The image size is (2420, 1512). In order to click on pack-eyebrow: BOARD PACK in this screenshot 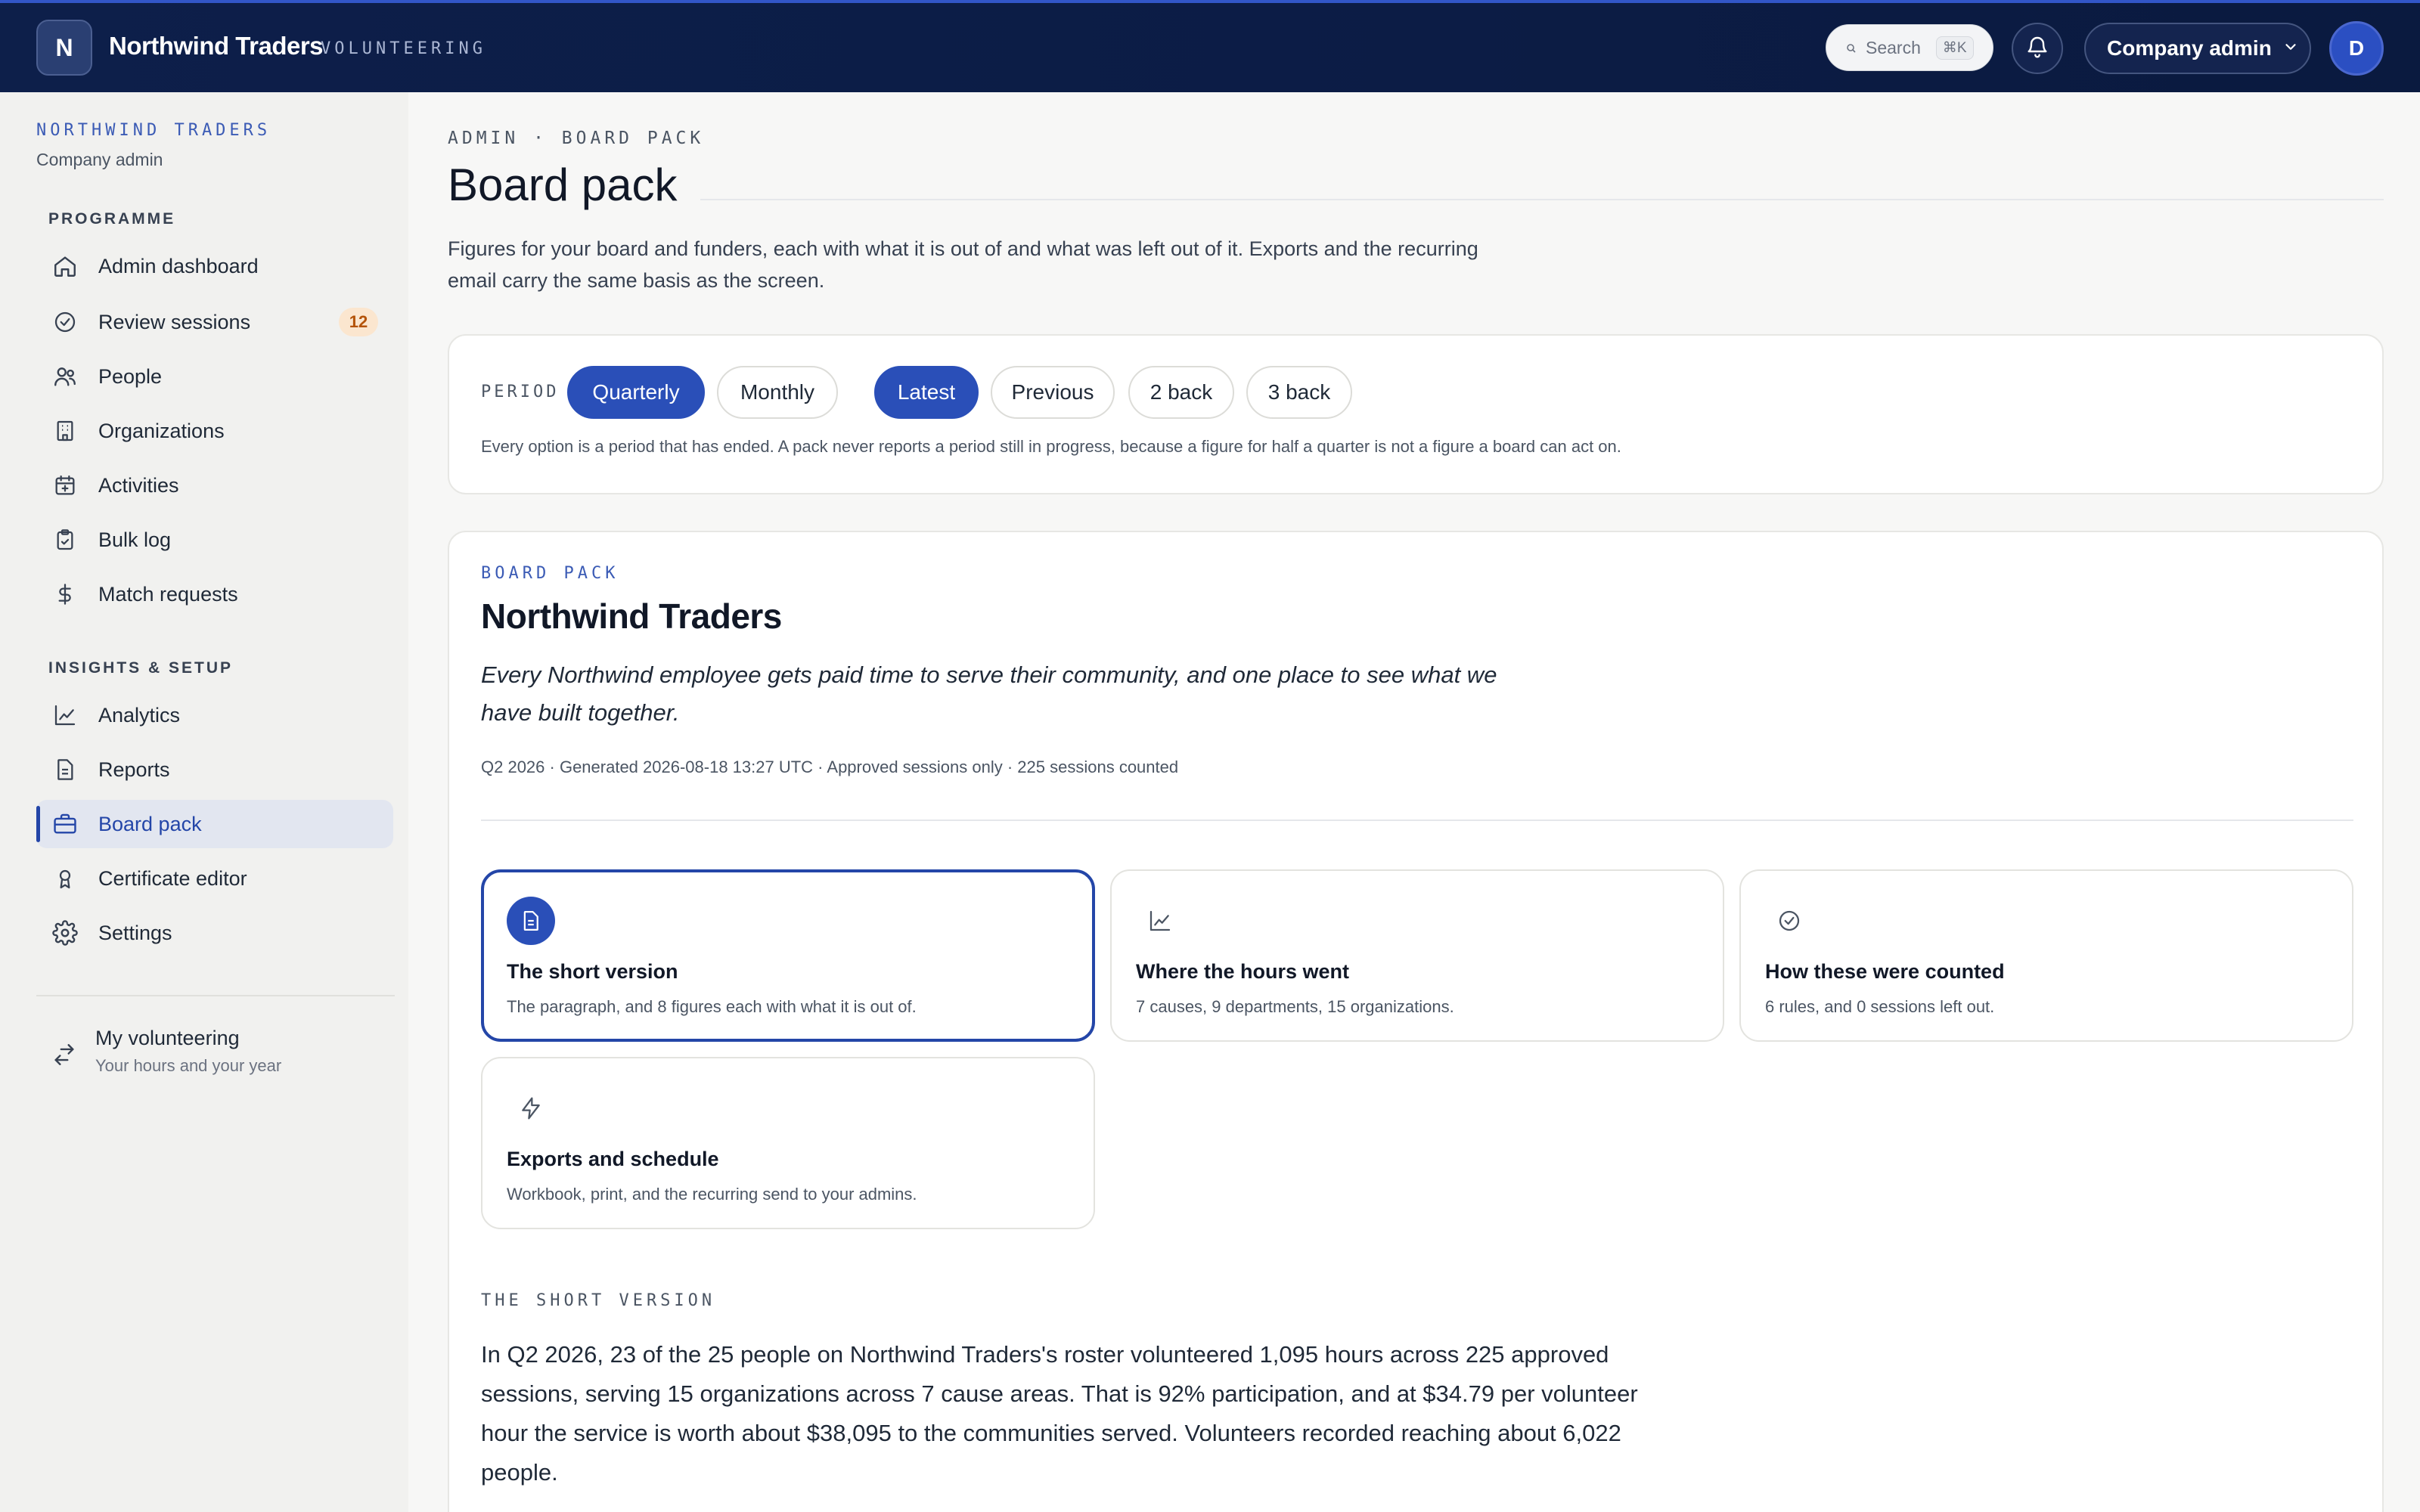, I will do `click(550, 573)`.